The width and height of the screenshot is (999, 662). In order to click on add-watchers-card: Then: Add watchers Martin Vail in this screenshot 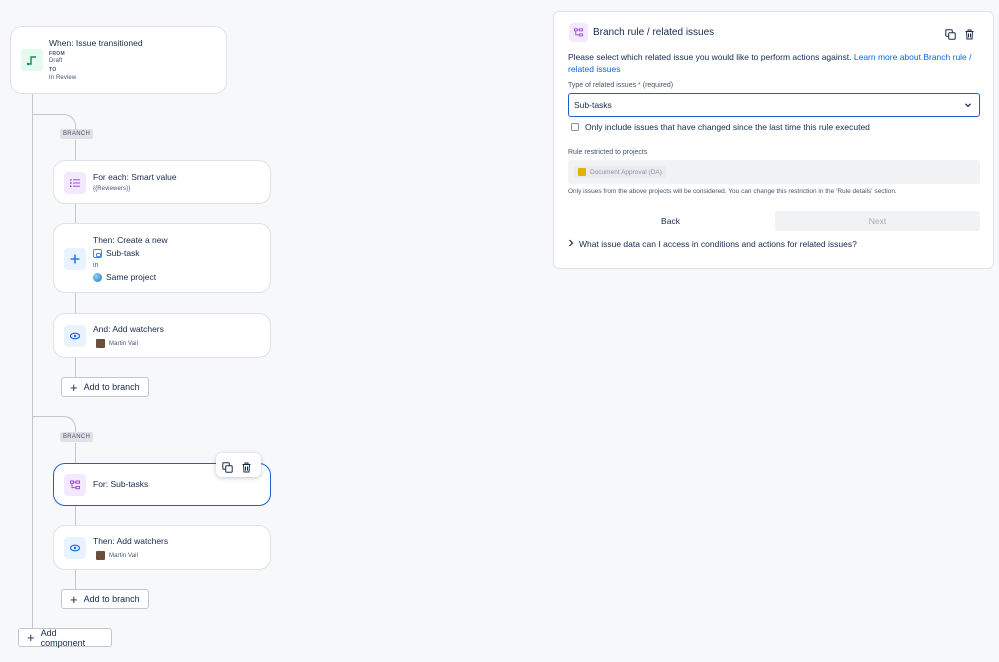, I will do `click(162, 547)`.